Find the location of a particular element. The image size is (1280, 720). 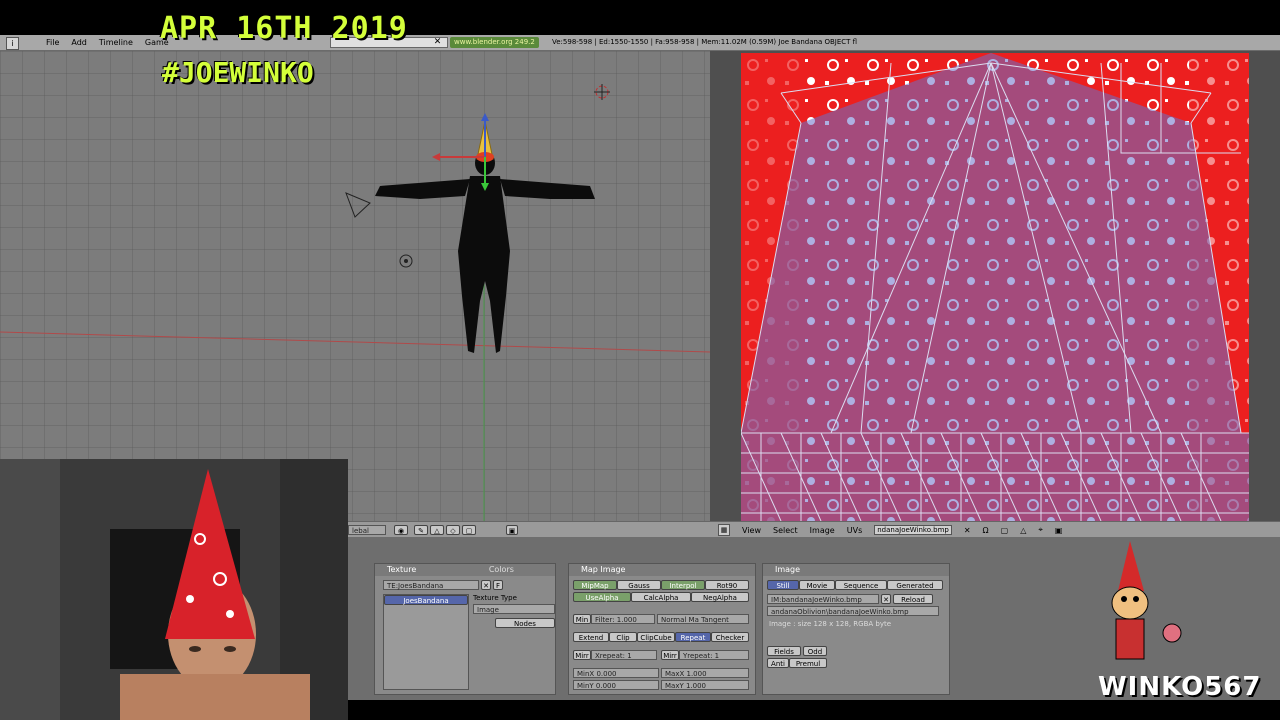

mirror-x-toggle: Mirr is located at coordinates (582, 655).